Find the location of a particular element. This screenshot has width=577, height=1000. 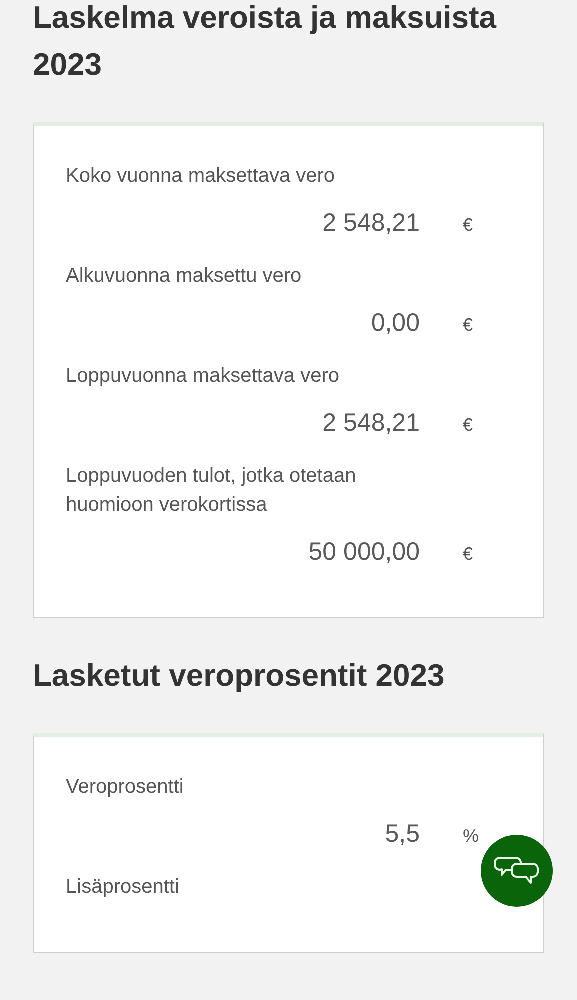

field-label: Koko vuonna maksettava vero is located at coordinates (201, 176).